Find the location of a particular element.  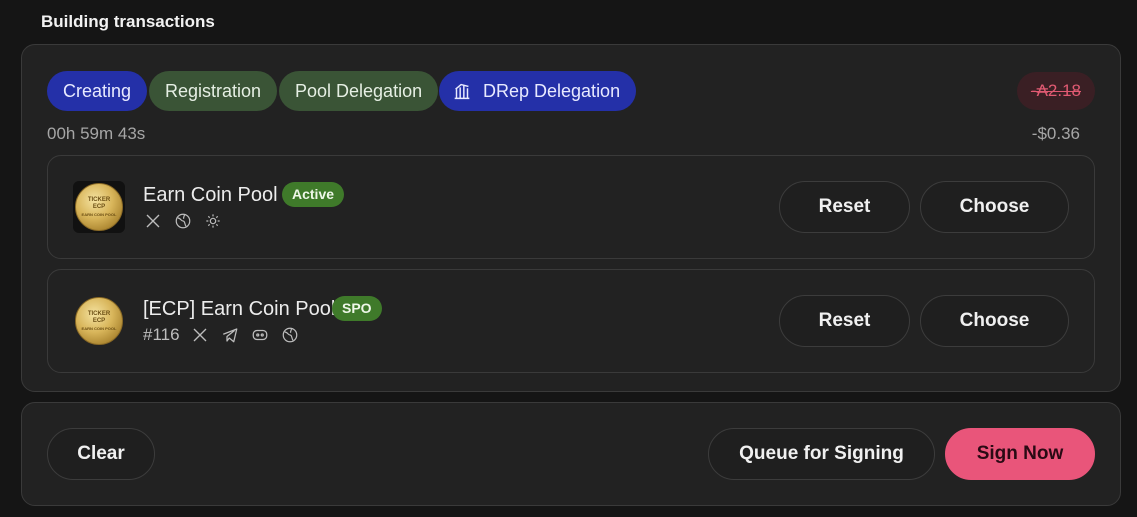

pool-rank: #116 is located at coordinates (161, 334).